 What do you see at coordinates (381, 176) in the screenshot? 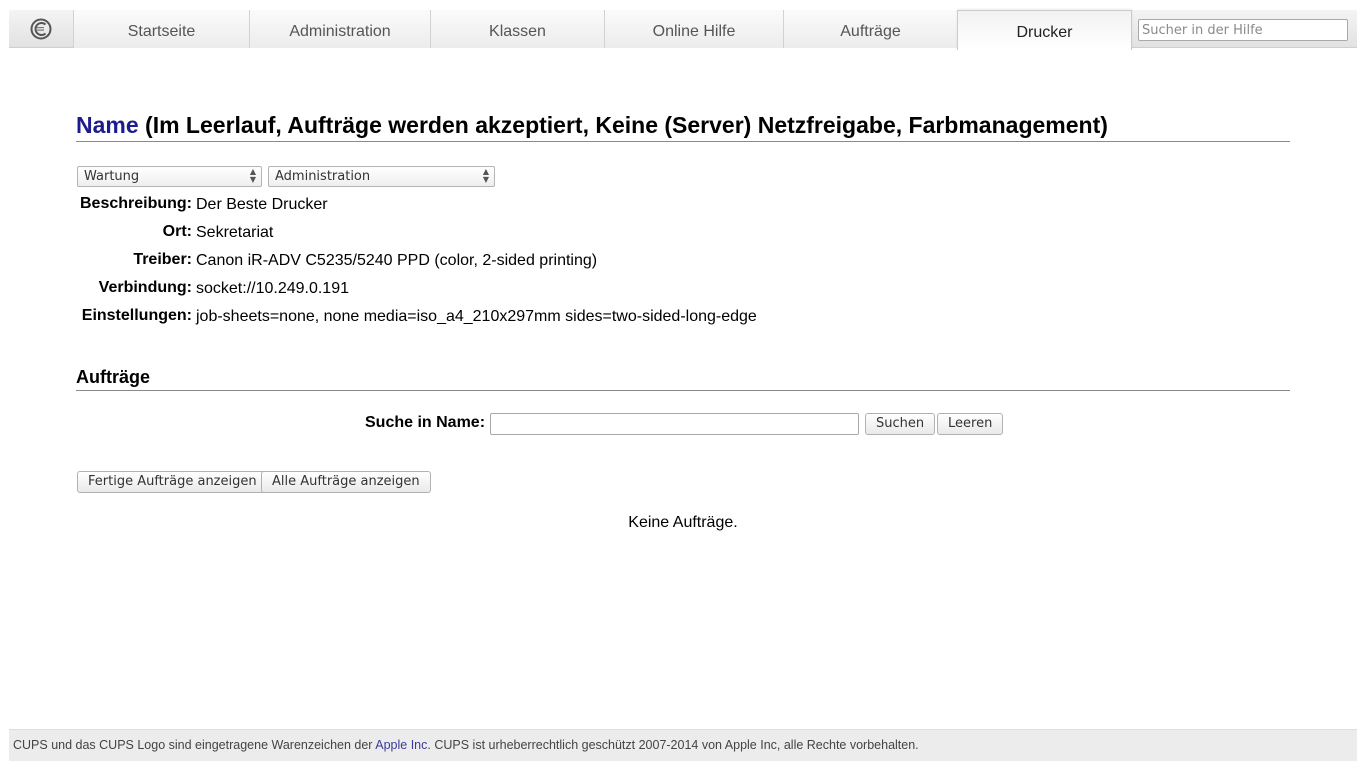
I see `administration-select: Administration ▲ ▼` at bounding box center [381, 176].